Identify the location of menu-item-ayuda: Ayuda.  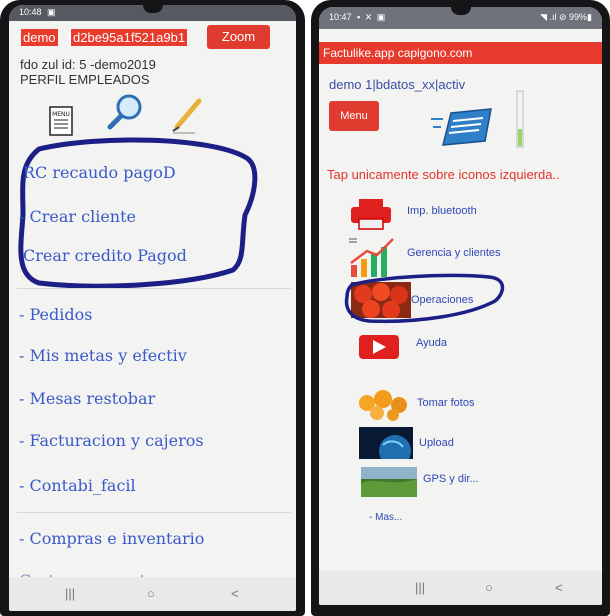
(460, 346).